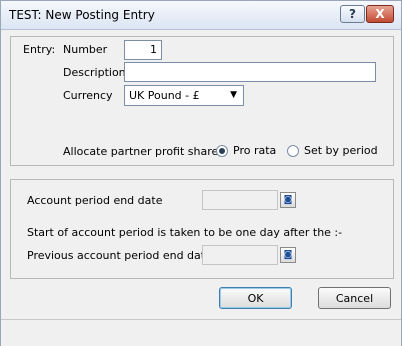 Image resolution: width=402 pixels, height=346 pixels. I want to click on number-label: Number, so click(85, 49).